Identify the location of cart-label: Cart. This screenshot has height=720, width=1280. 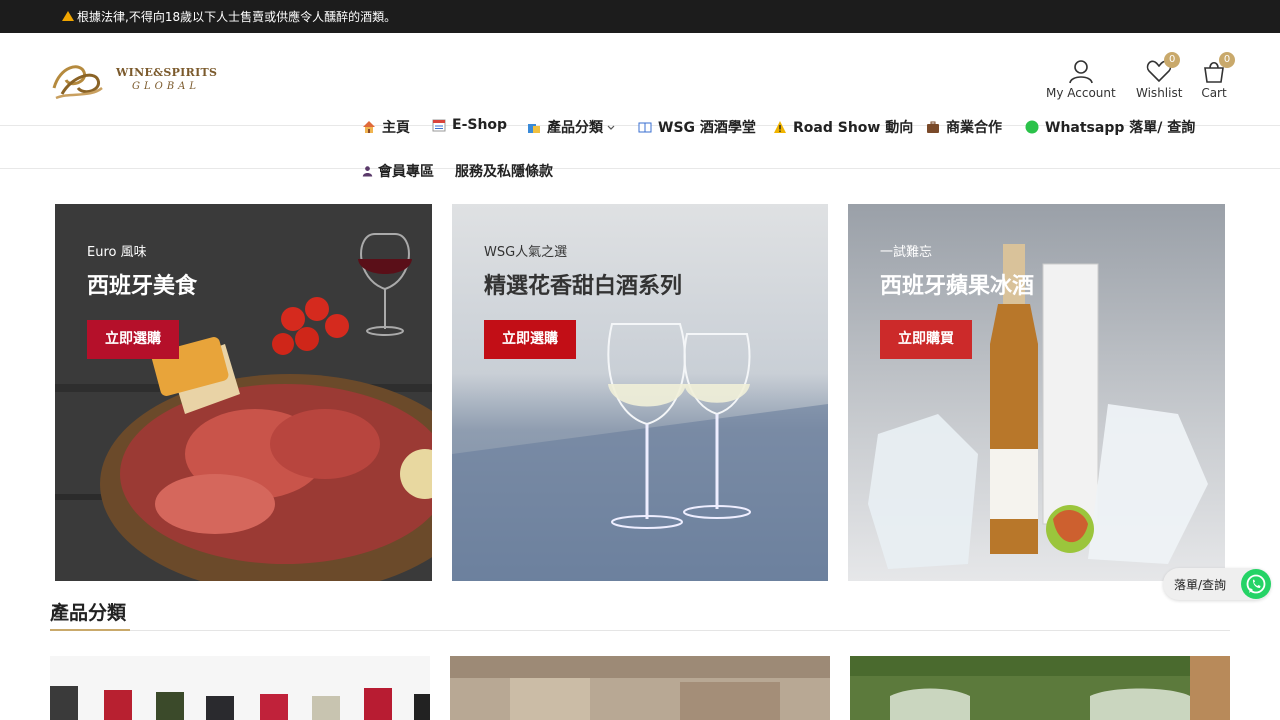
(1214, 93).